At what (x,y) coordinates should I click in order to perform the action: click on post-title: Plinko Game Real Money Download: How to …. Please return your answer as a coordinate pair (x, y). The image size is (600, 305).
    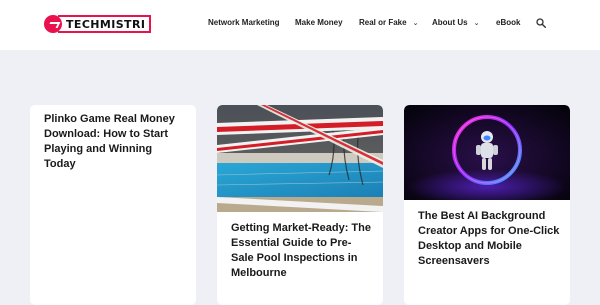
    Looking at the image, I should click on (115, 142).